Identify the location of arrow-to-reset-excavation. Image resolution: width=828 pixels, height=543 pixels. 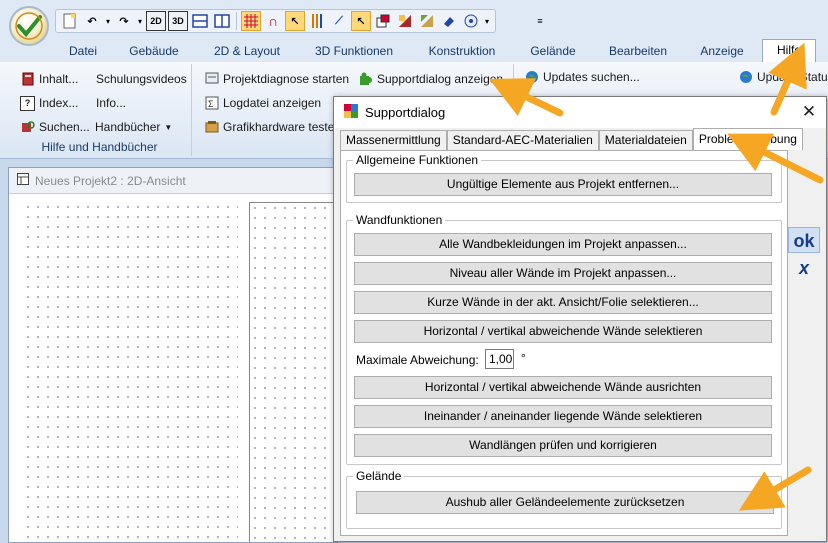
(775, 488).